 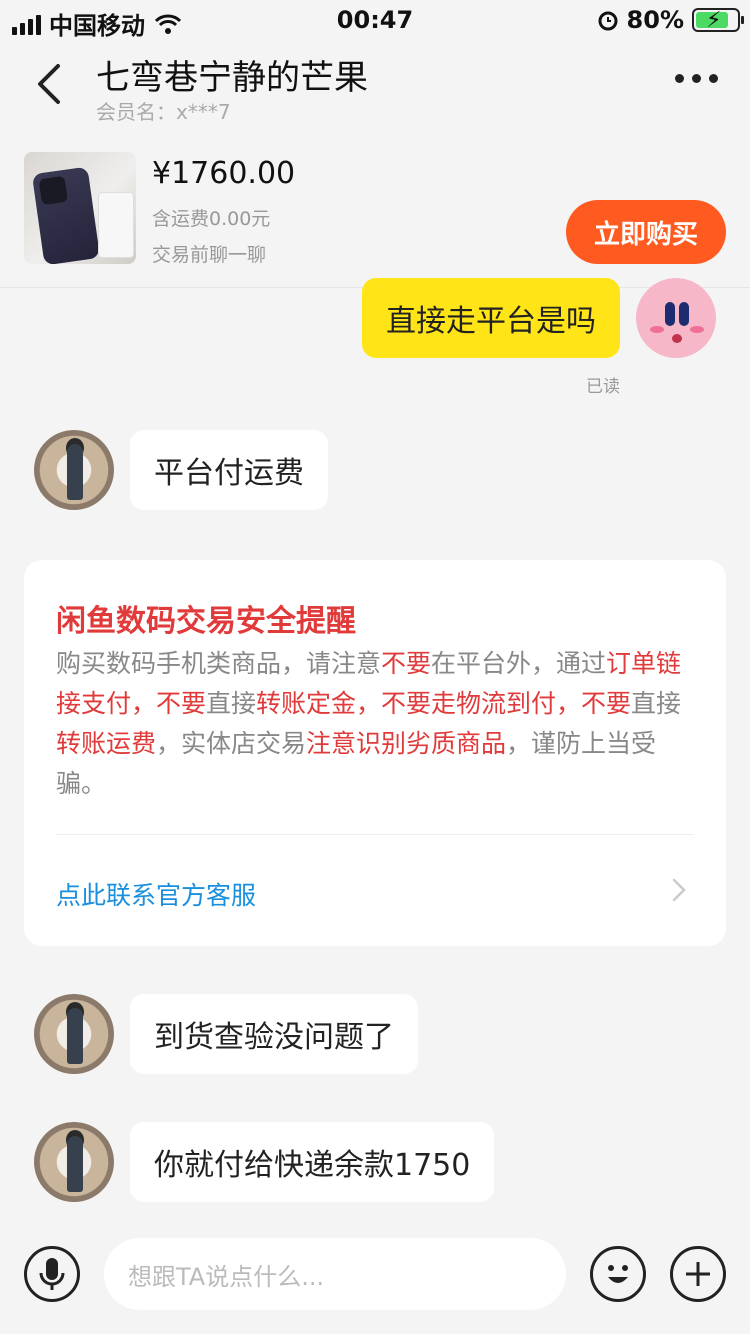 What do you see at coordinates (608, 21) in the screenshot?
I see `alarm-icon` at bounding box center [608, 21].